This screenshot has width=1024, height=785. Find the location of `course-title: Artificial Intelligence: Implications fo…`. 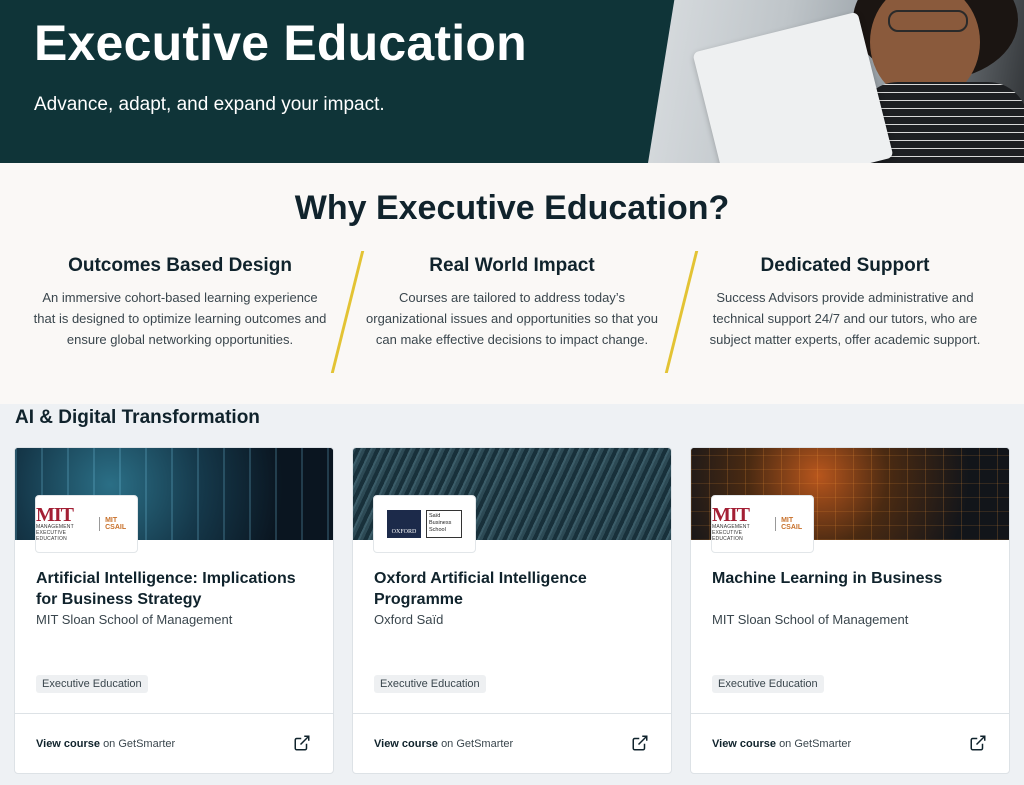

course-title: Artificial Intelligence: Implications fo… is located at coordinates (176, 589).